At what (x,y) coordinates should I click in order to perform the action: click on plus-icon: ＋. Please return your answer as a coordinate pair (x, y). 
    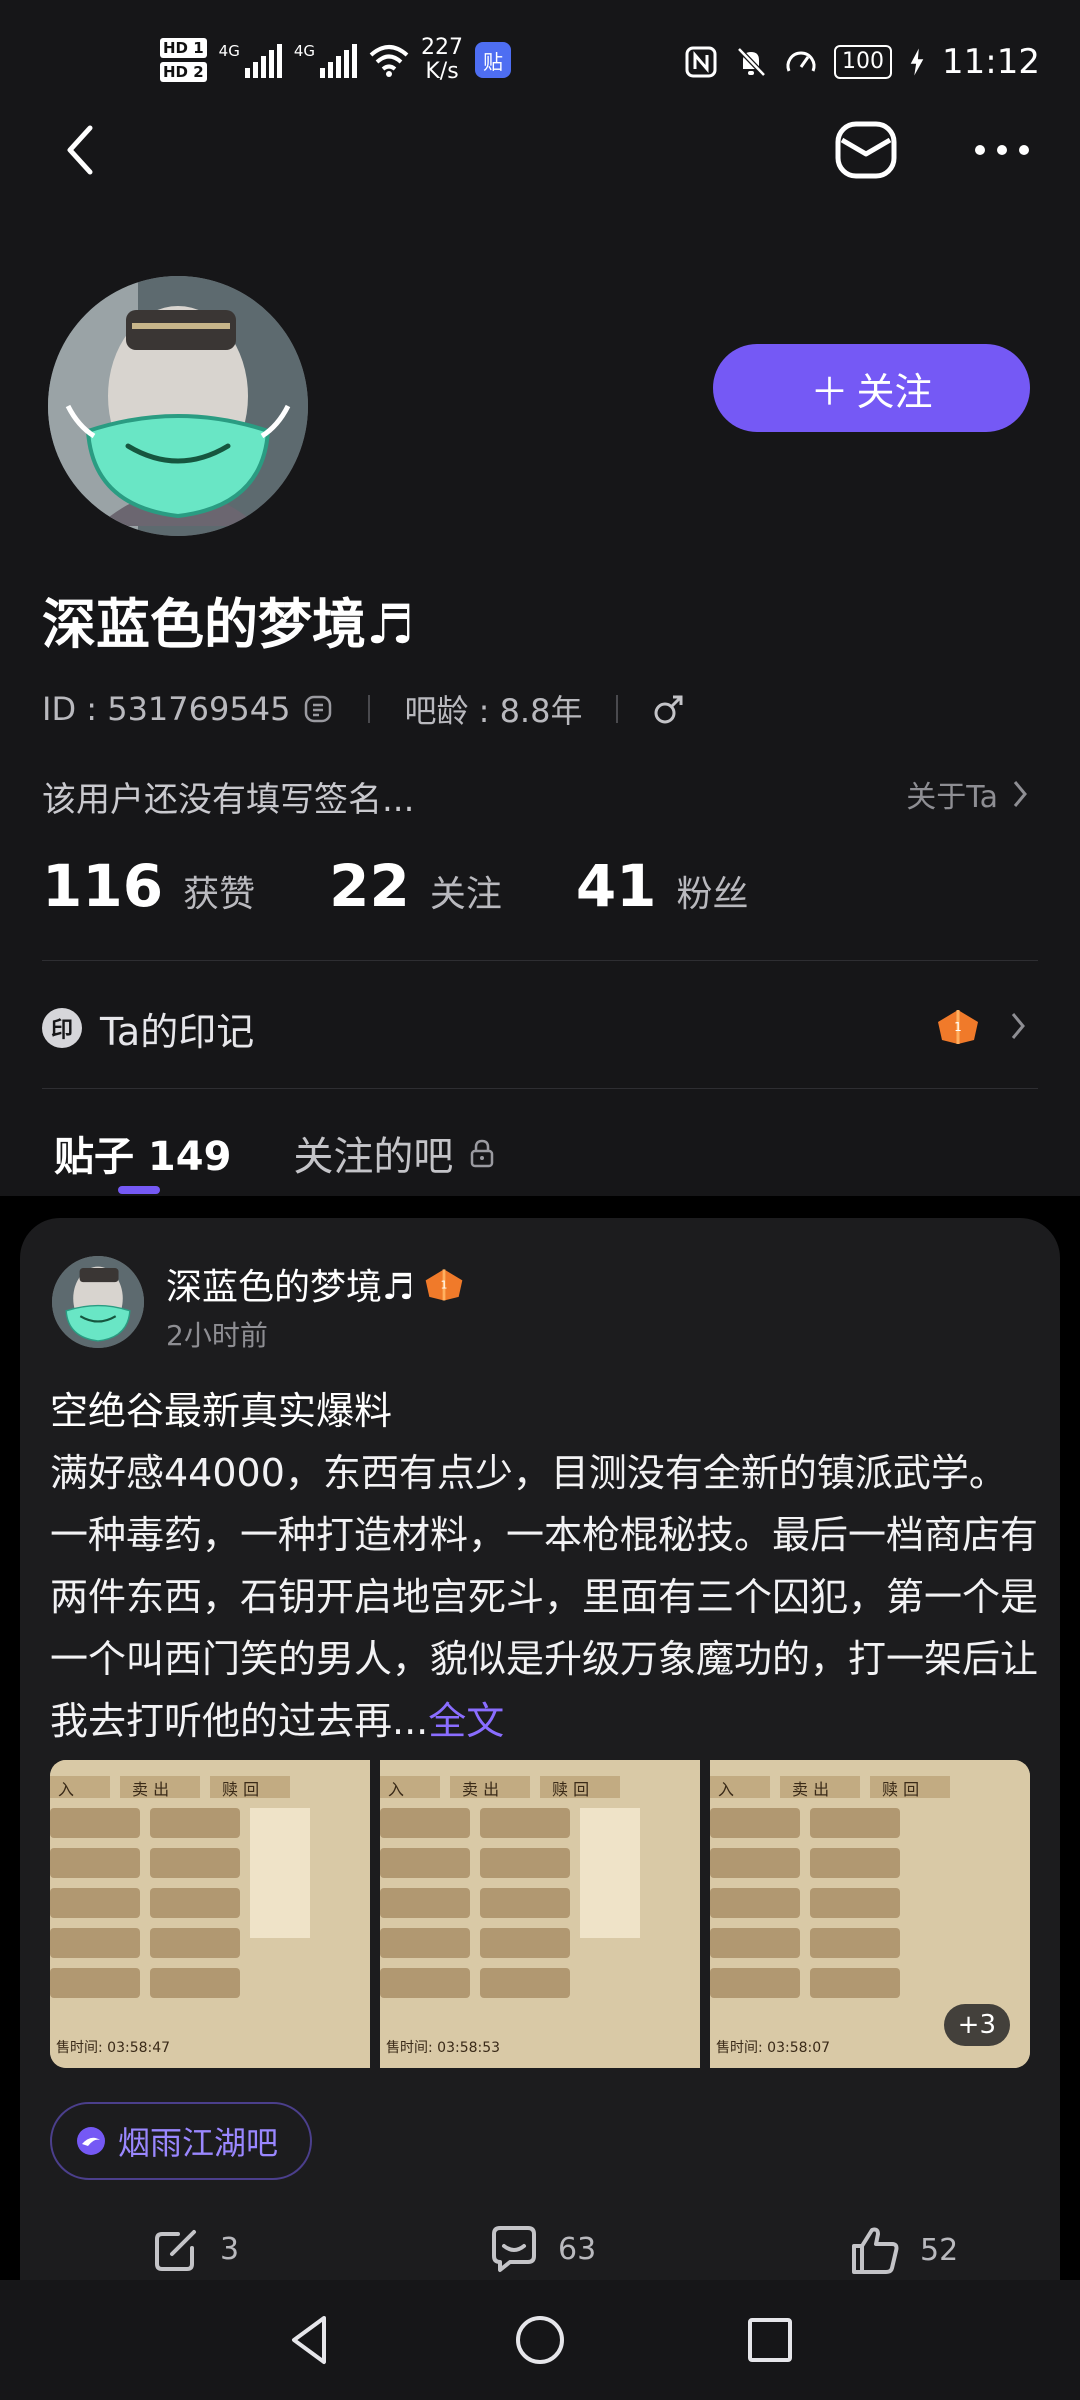
    Looking at the image, I should click on (829, 391).